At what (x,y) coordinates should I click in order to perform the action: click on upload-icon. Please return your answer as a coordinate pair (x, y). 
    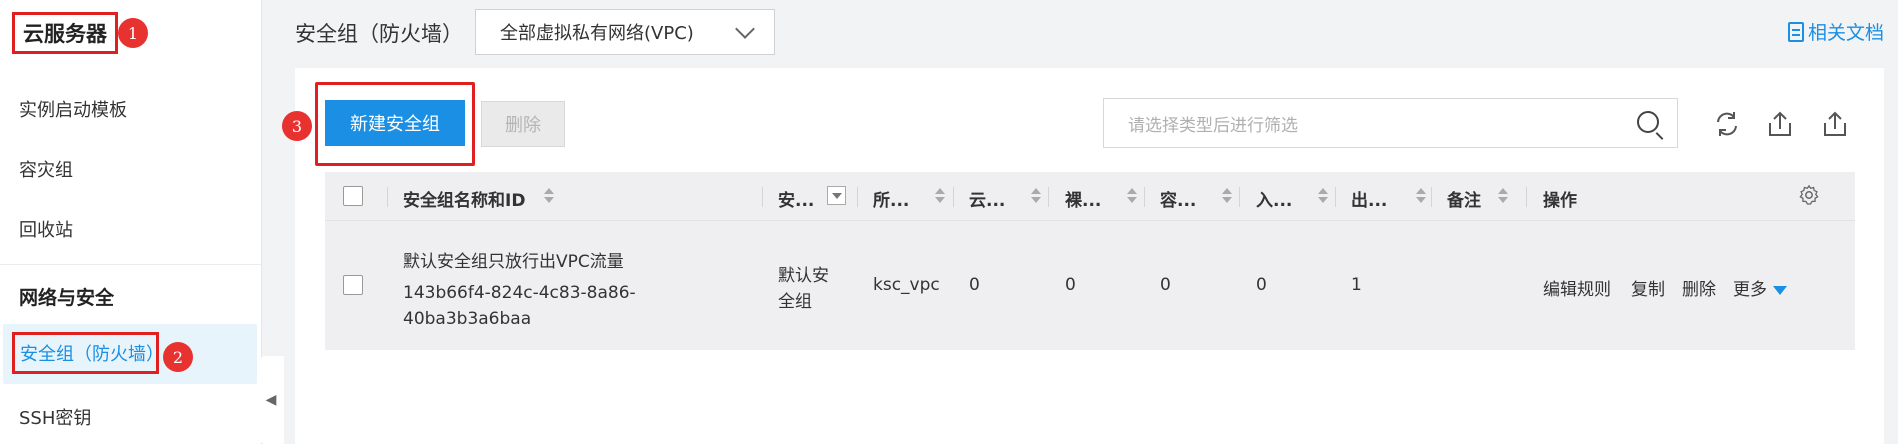
    Looking at the image, I should click on (1835, 124).